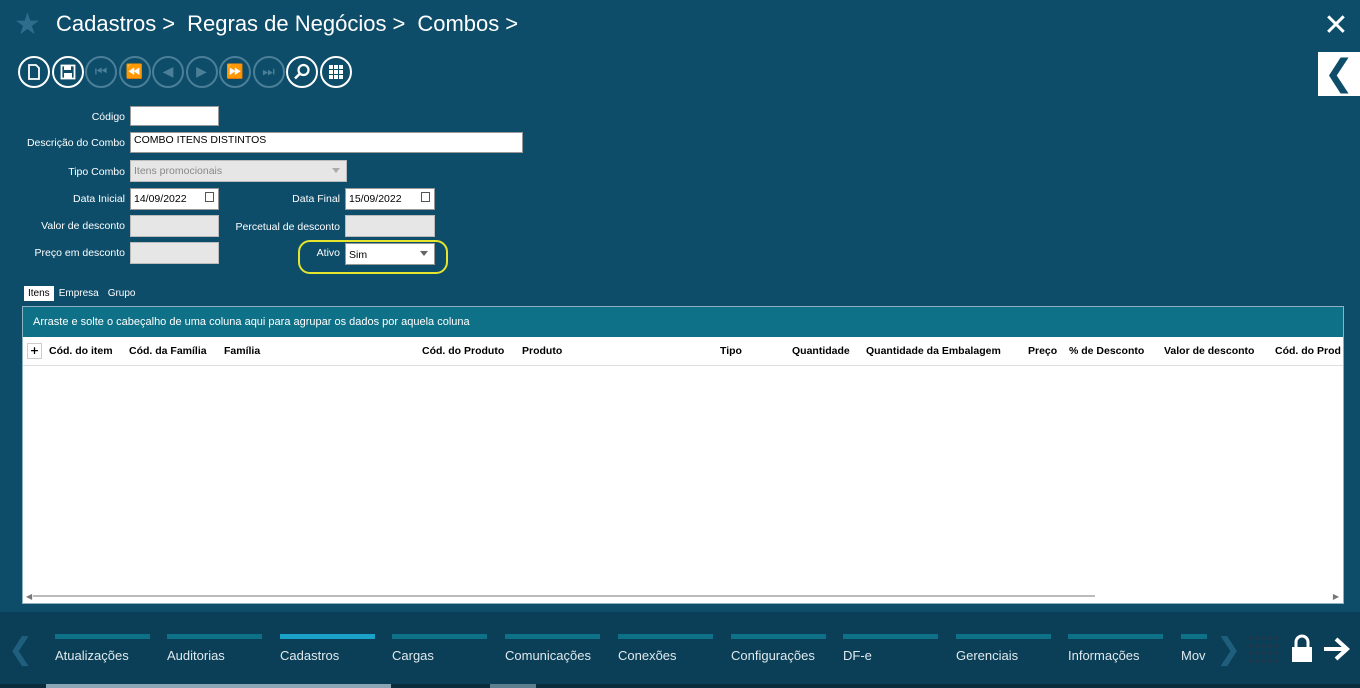 The height and width of the screenshot is (688, 1360). I want to click on tab-itens: Itens, so click(39, 293).